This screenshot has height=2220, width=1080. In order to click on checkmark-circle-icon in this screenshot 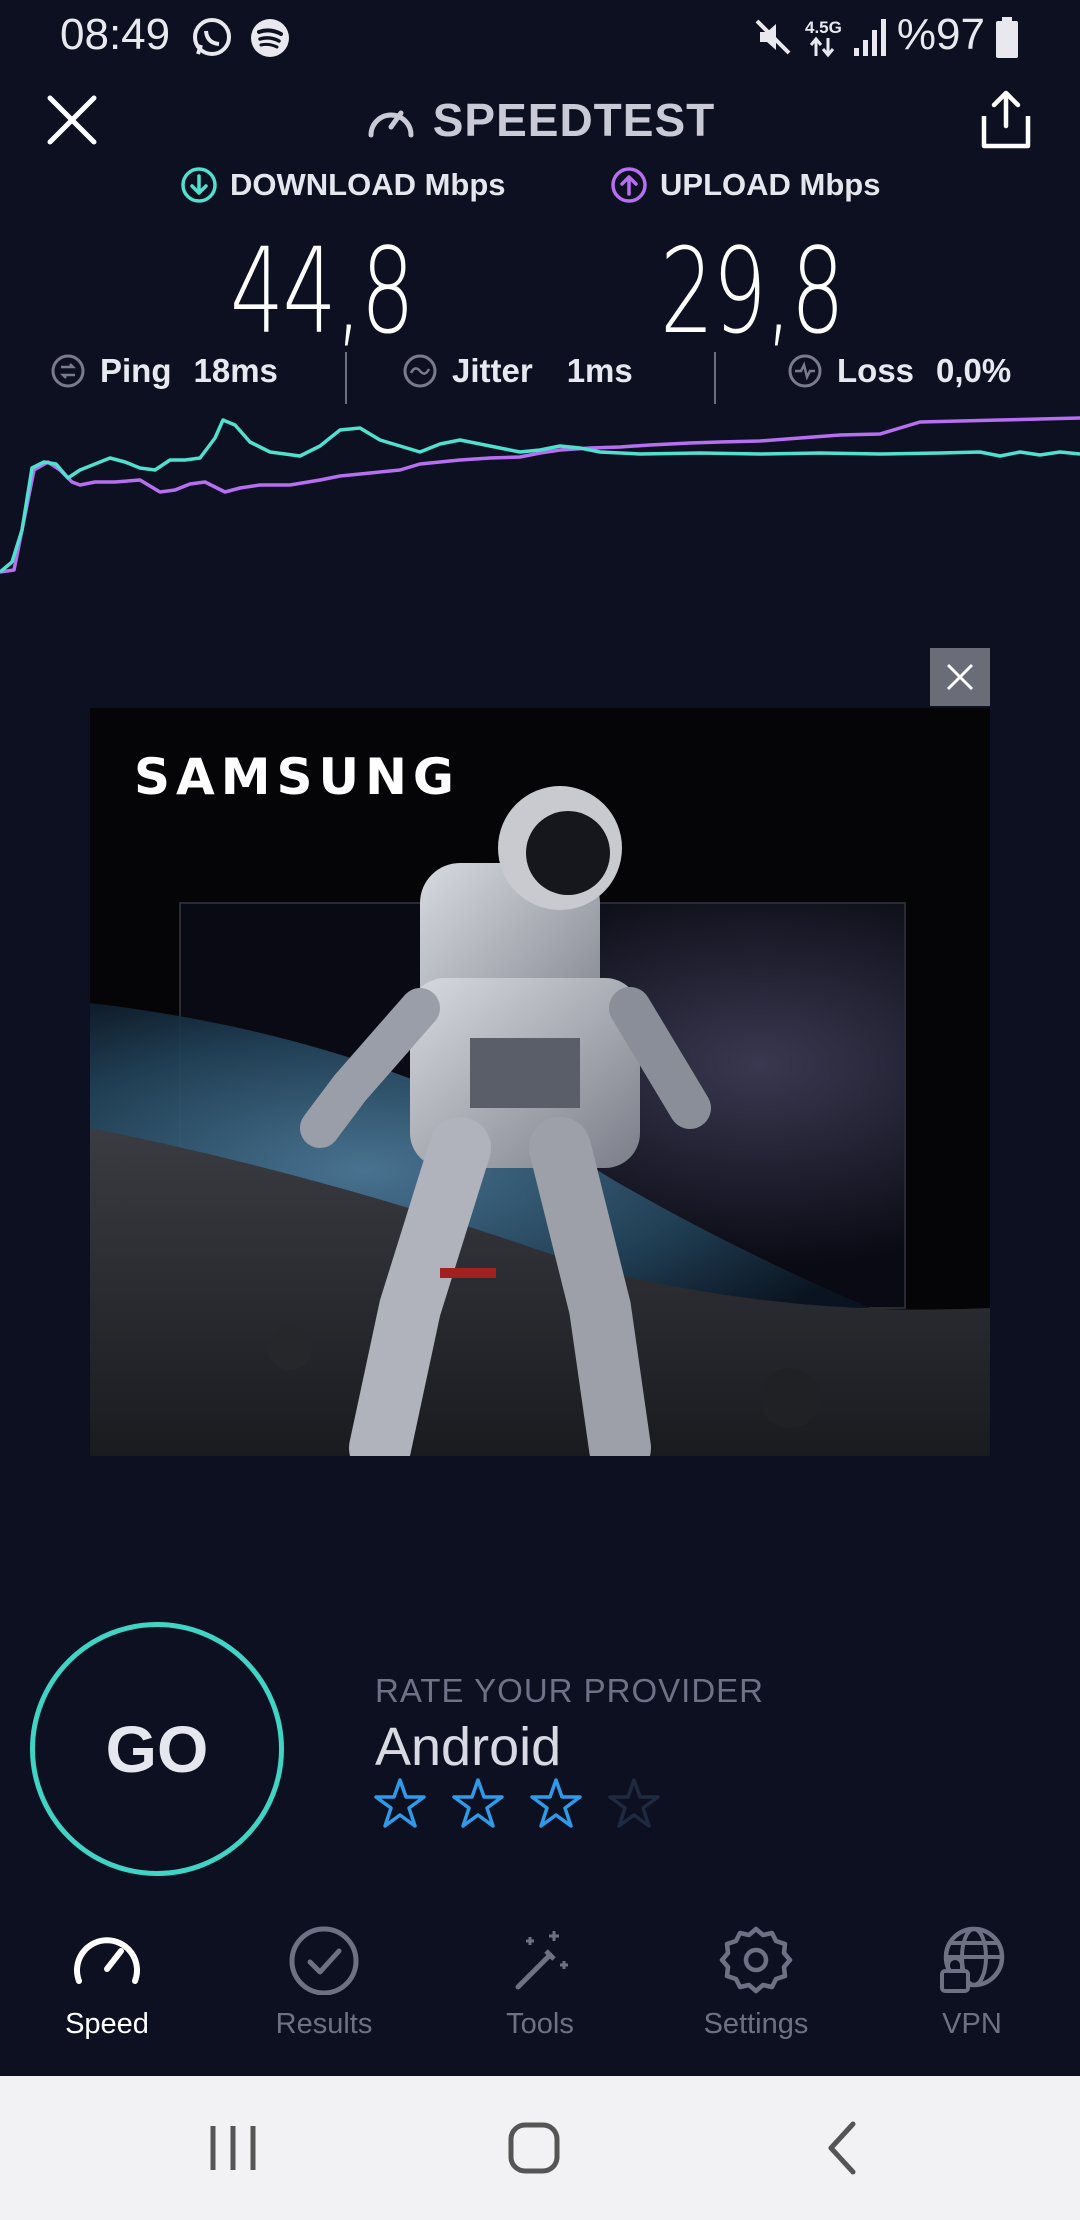, I will do `click(324, 1961)`.